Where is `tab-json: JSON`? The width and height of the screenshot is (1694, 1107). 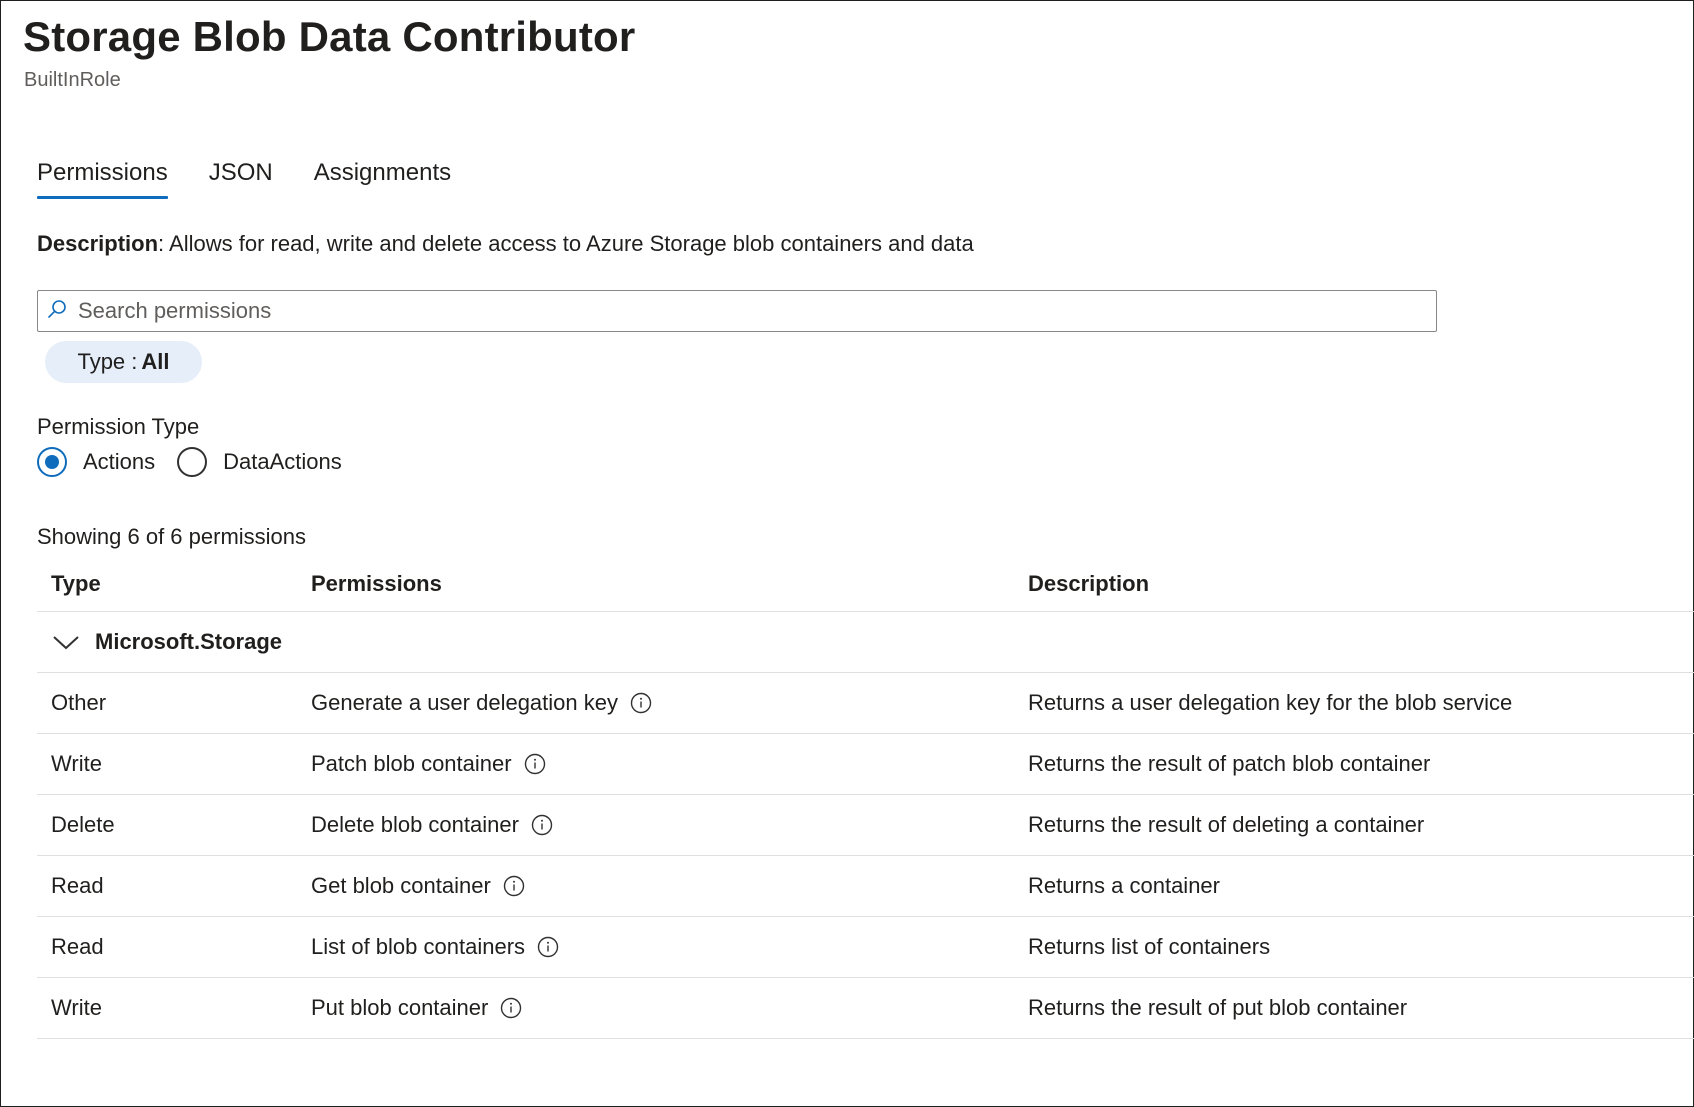 tab-json: JSON is located at coordinates (241, 179).